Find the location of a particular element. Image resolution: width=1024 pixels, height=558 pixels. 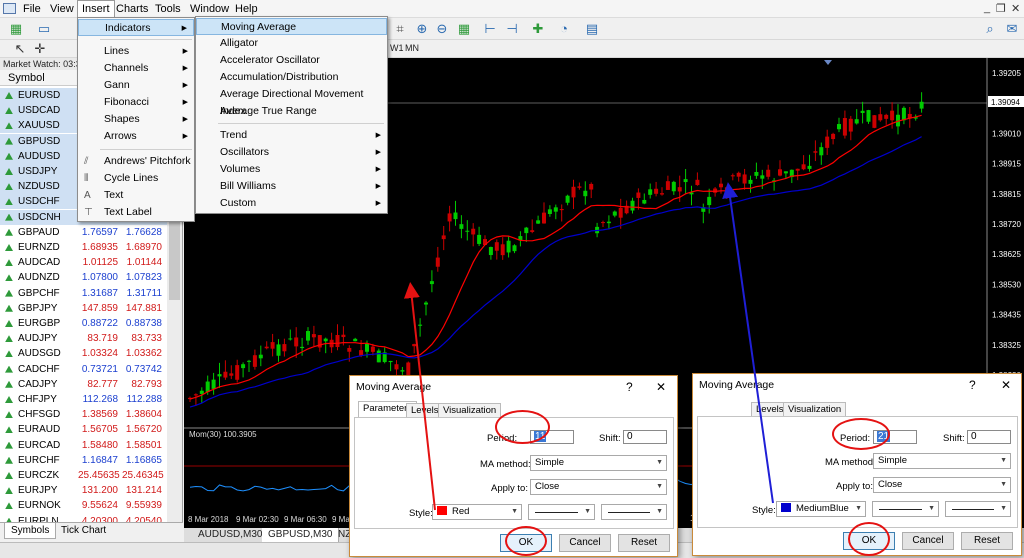

crosshair-icon: ⌗ is located at coordinates (400, 29).